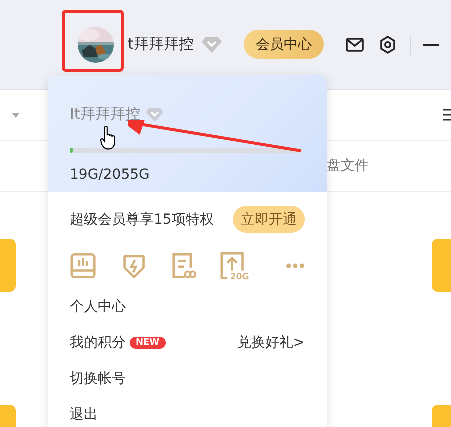  I want to click on username: t拜拜拜控, so click(161, 44).